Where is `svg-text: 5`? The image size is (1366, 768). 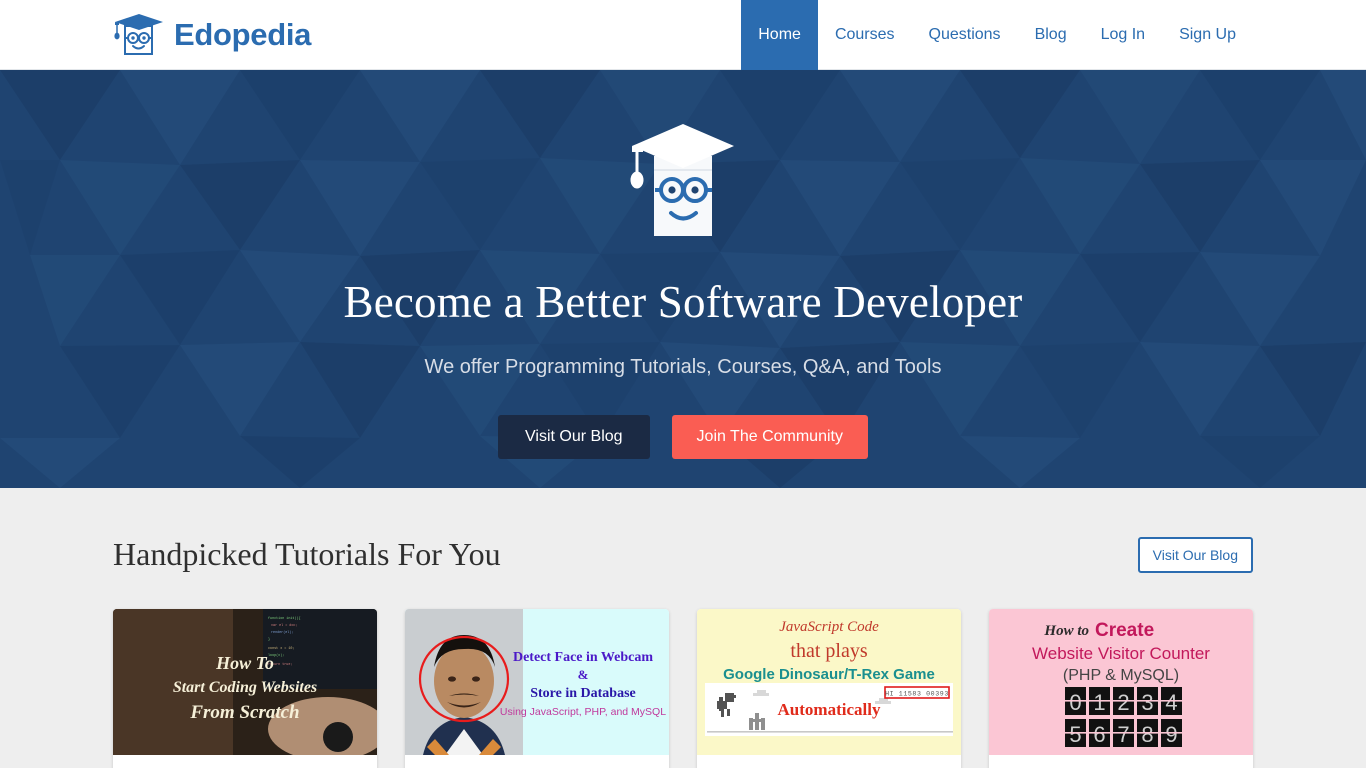 svg-text: 5 is located at coordinates (1075, 734).